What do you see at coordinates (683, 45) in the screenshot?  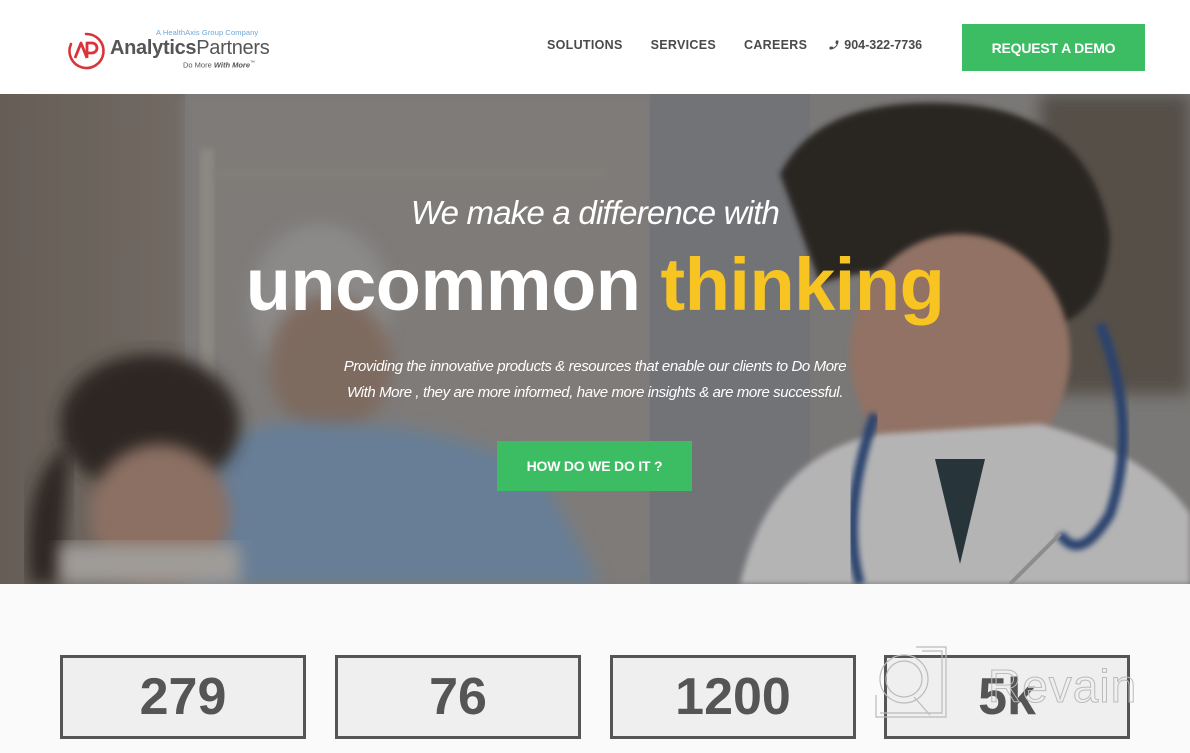 I see `nav-item-services: SERVICES` at bounding box center [683, 45].